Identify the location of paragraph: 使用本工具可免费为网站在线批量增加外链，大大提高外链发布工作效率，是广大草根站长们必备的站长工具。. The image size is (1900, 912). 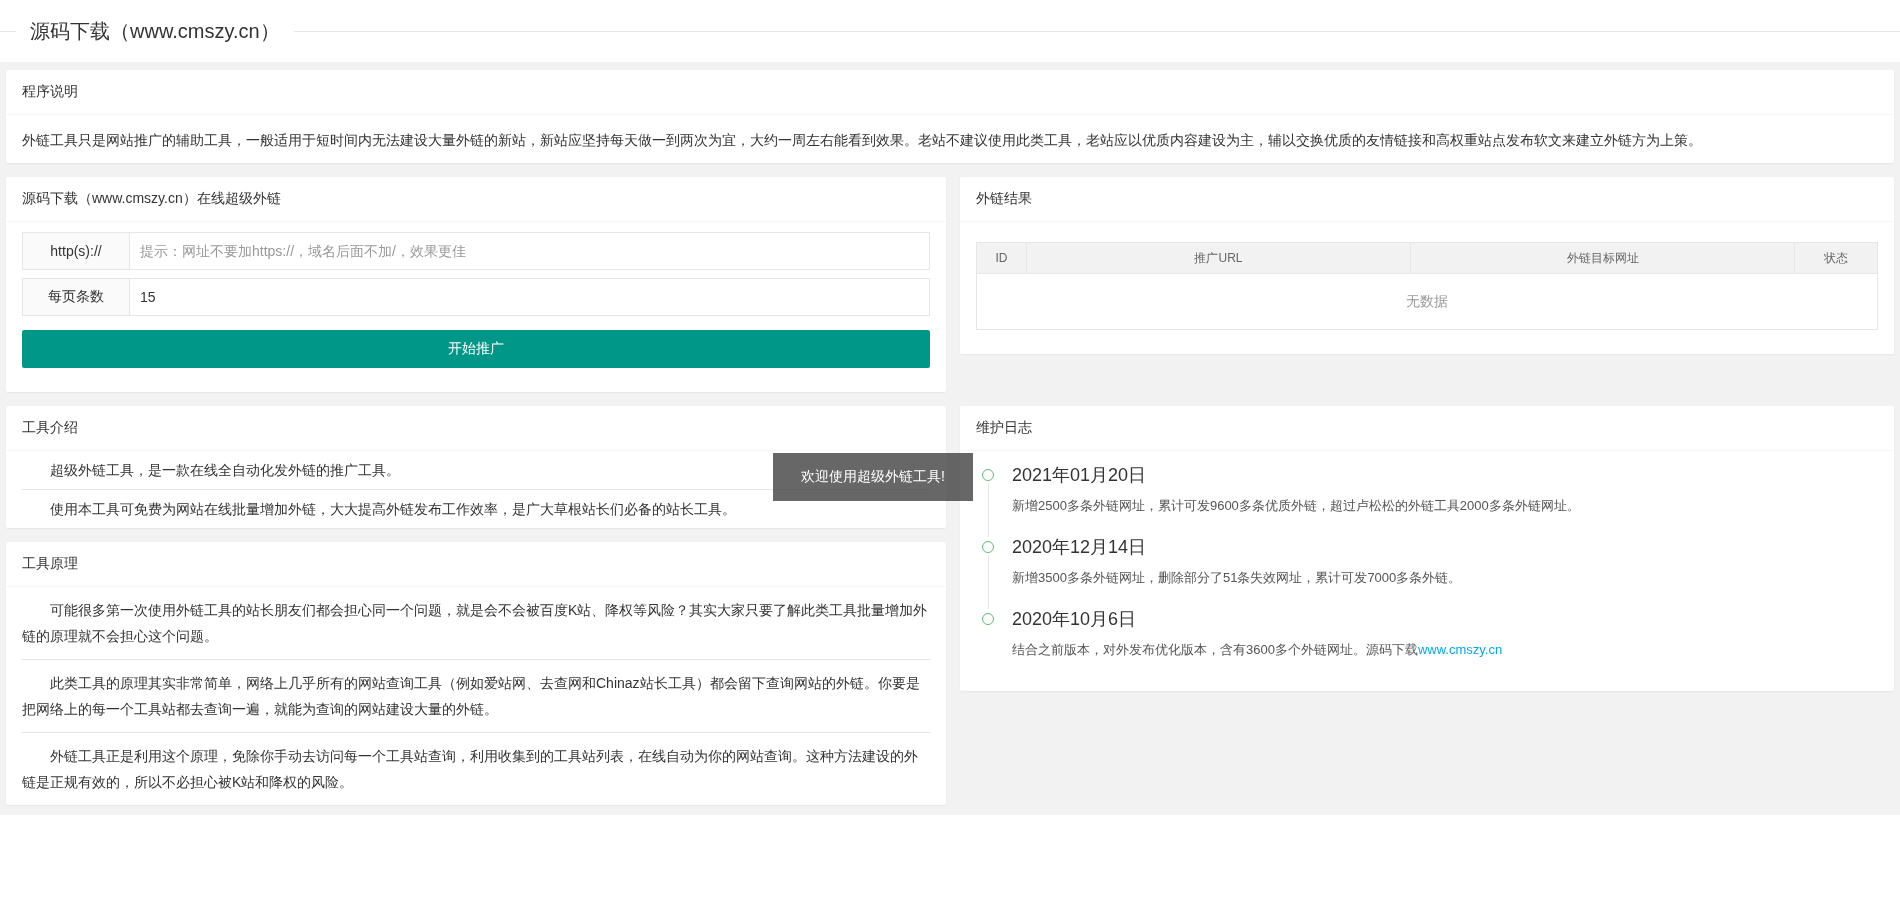
(393, 509).